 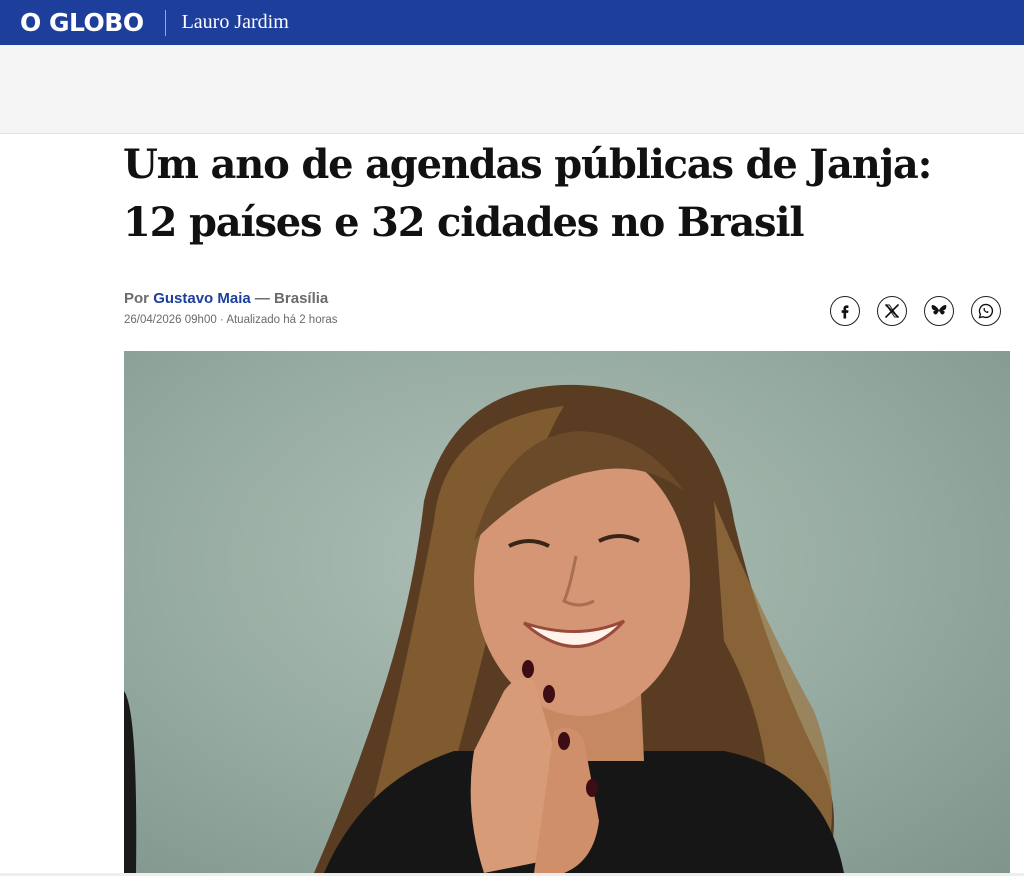 I want to click on bluesky-icon, so click(x=939, y=310).